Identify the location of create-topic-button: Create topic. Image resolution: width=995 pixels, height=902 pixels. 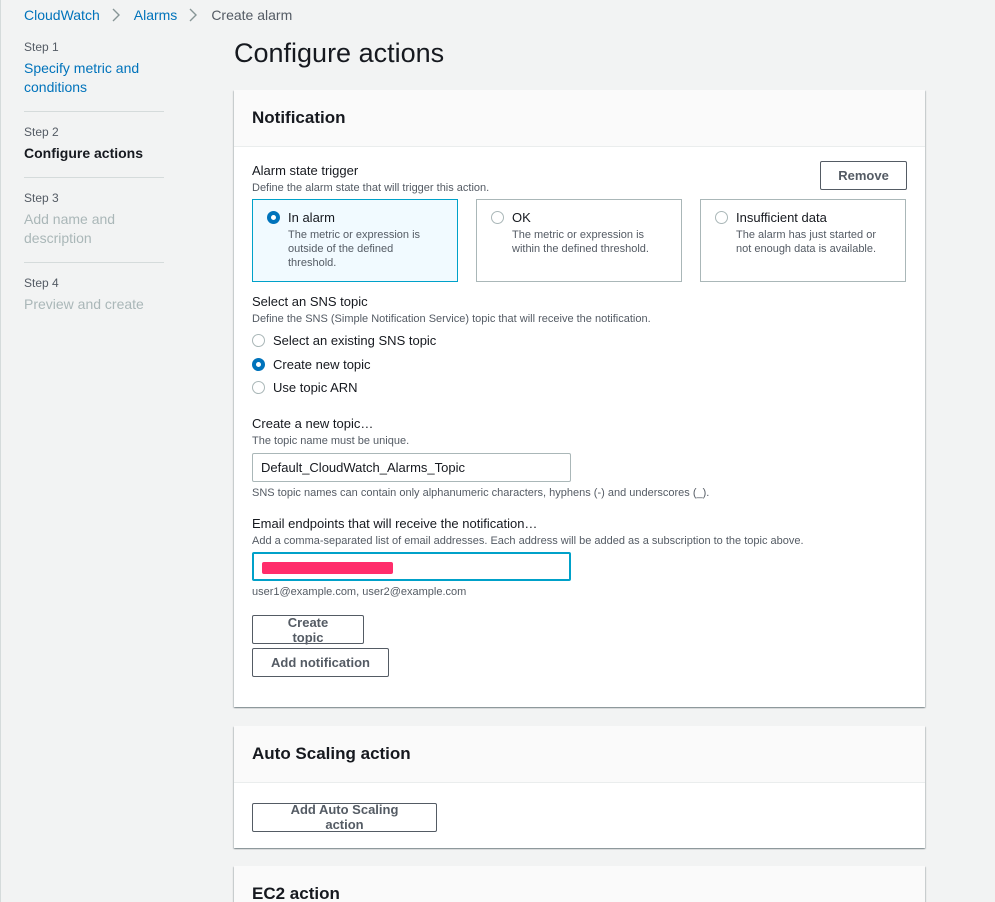
(308, 630).